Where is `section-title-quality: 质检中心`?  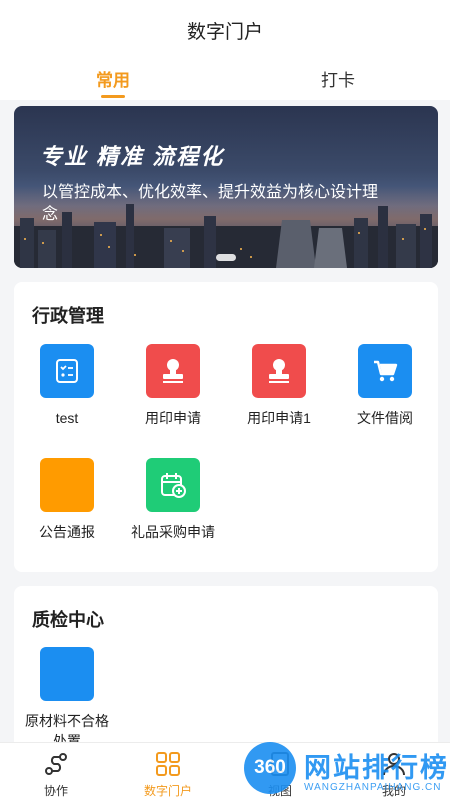
section-title-quality: 质检中心 is located at coordinates (68, 620).